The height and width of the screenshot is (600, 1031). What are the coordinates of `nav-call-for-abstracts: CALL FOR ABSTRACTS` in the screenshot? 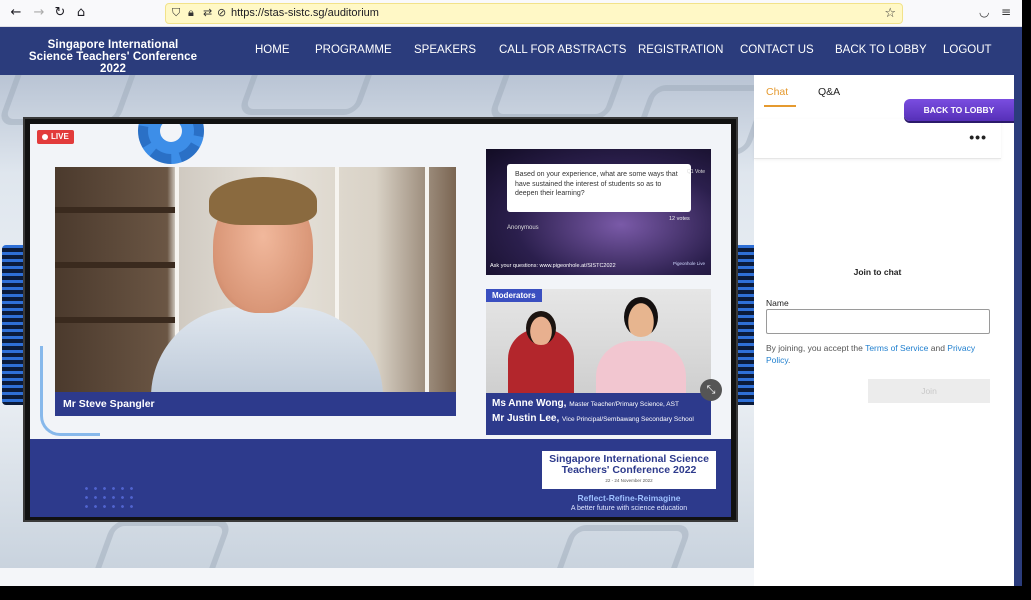 It's located at (562, 50).